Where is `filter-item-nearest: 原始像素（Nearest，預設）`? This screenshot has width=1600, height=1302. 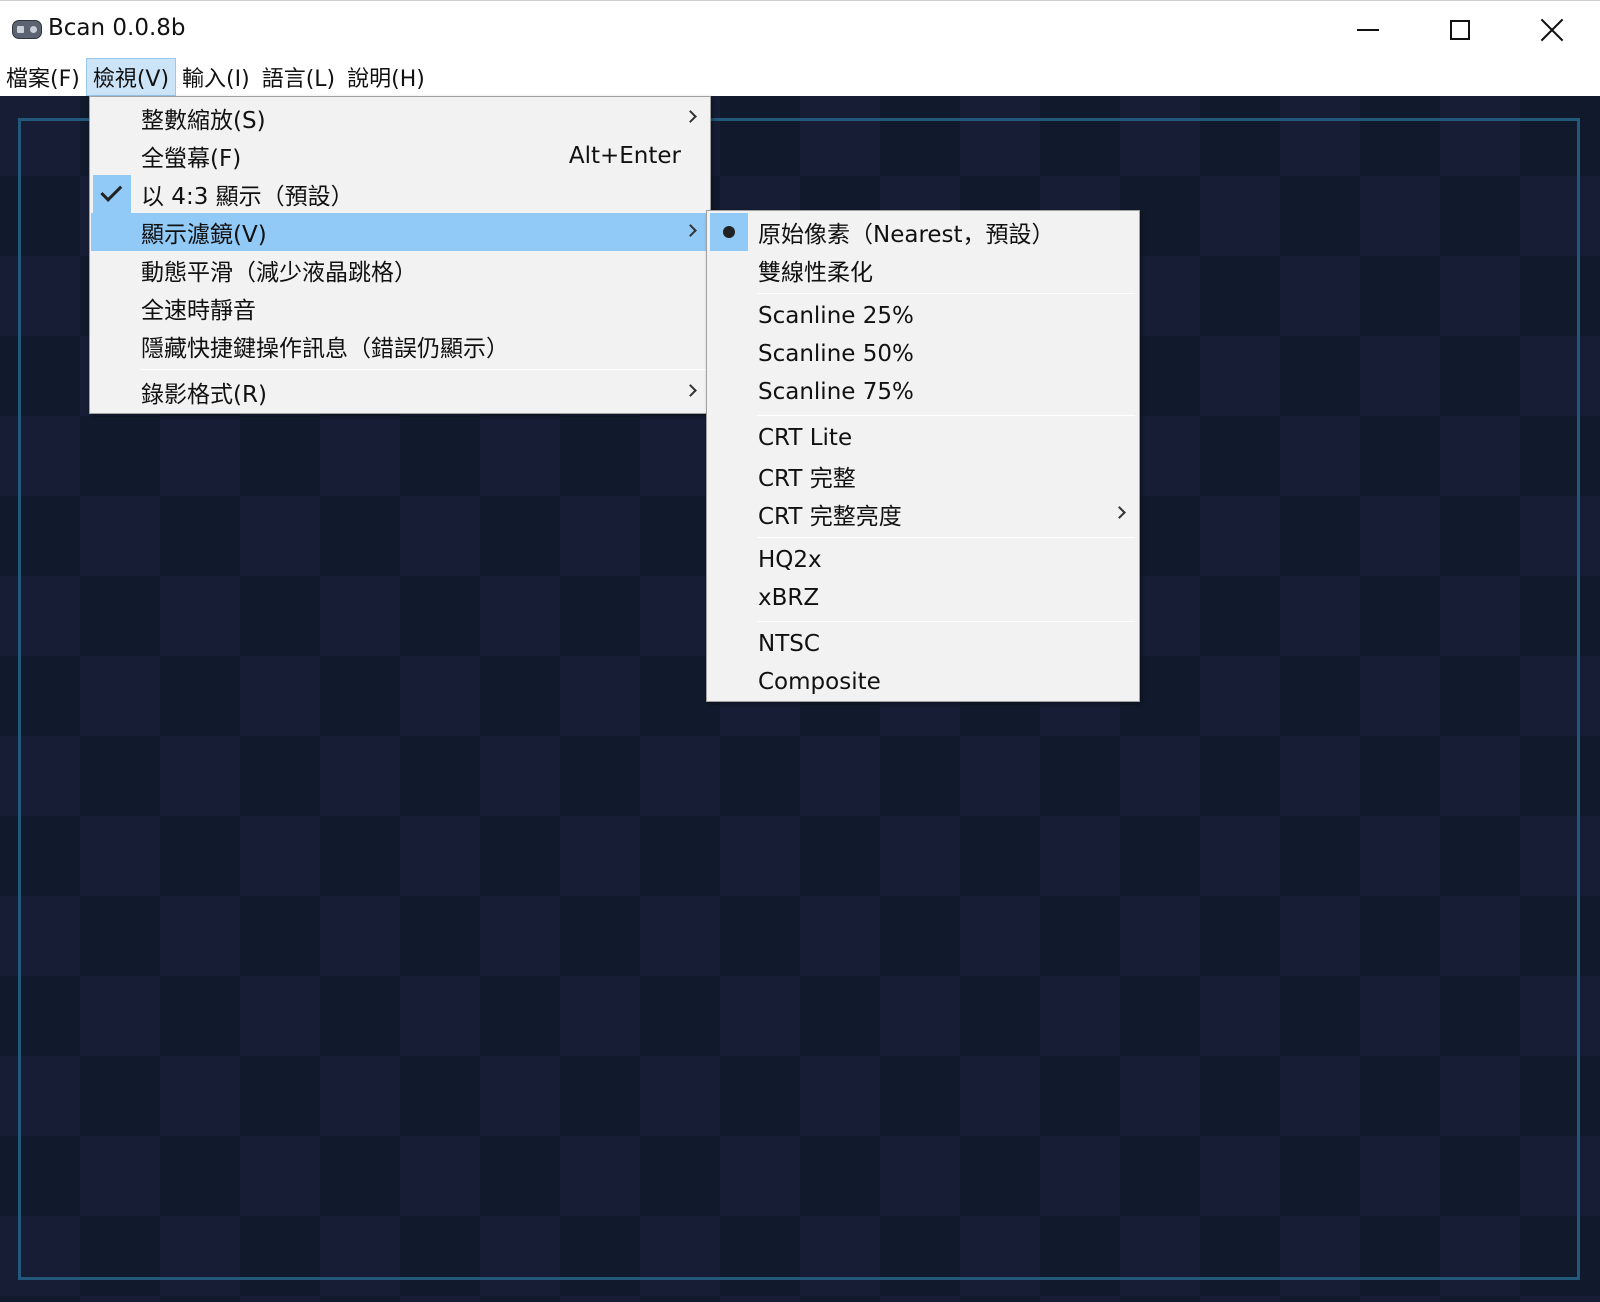
filter-item-nearest: 原始像素（Nearest，預設） is located at coordinates (923, 232).